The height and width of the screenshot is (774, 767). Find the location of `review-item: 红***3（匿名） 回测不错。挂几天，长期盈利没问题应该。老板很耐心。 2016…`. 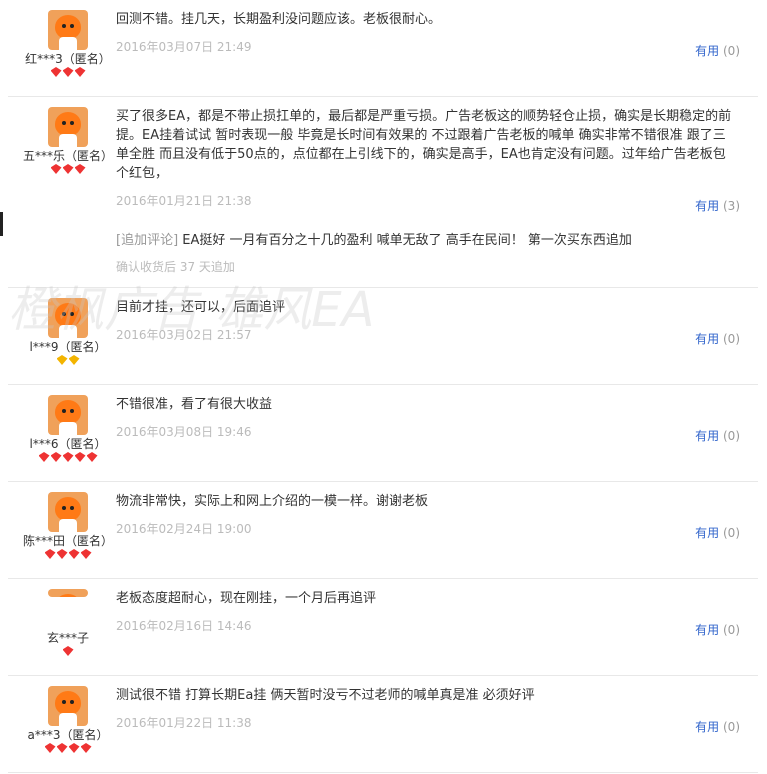

review-item: 红***3（匿名） 回测不错。挂几天，长期盈利没问题应该。老板很耐心。 2016… is located at coordinates (383, 48).